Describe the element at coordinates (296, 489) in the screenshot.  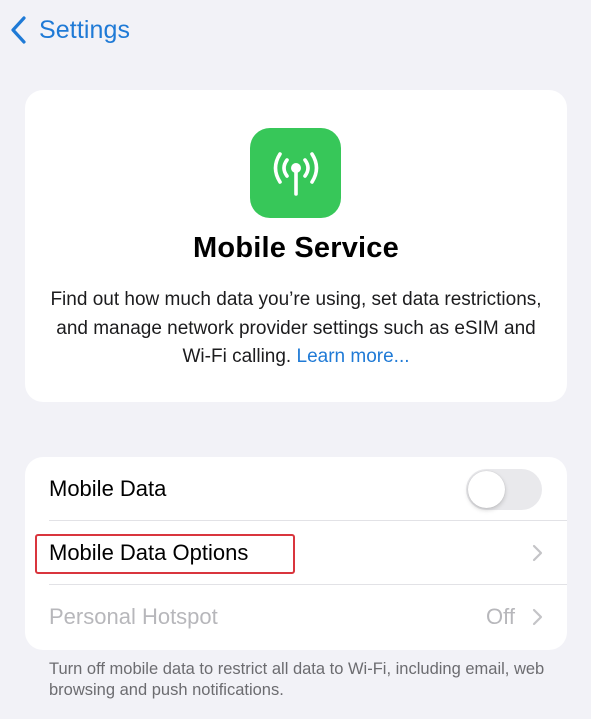
I see `row-mobile-data: Mobile Data` at that location.